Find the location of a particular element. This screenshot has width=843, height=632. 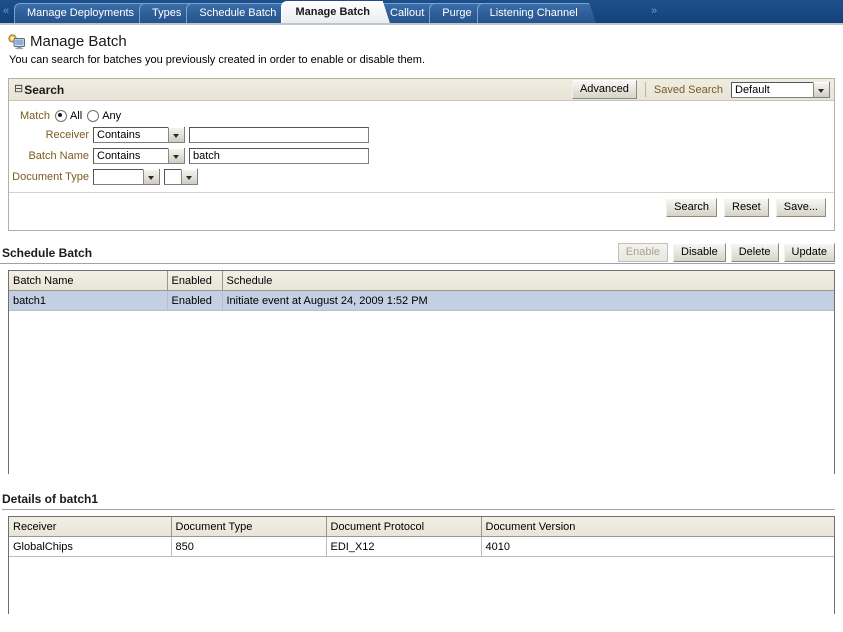

update-button: Update is located at coordinates (809, 252).